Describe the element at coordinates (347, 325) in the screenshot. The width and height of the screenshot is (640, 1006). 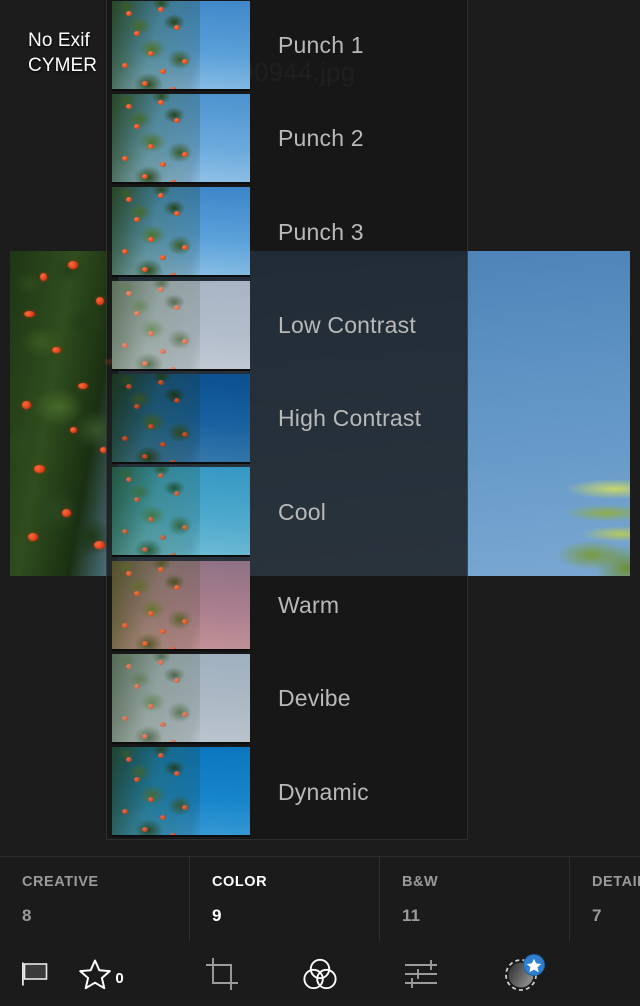
I see `preset-label: Low Contrast` at that location.